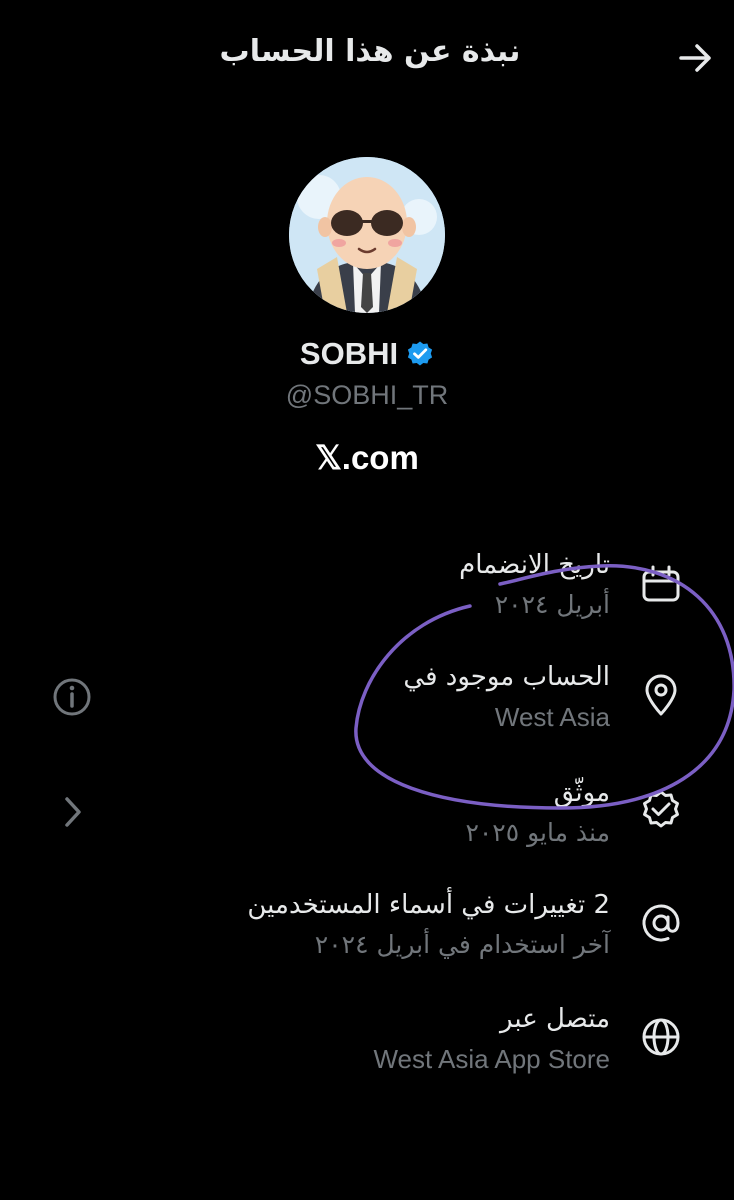 This screenshot has height=1200, width=734. I want to click on verified-label: موثّق, so click(581, 793).